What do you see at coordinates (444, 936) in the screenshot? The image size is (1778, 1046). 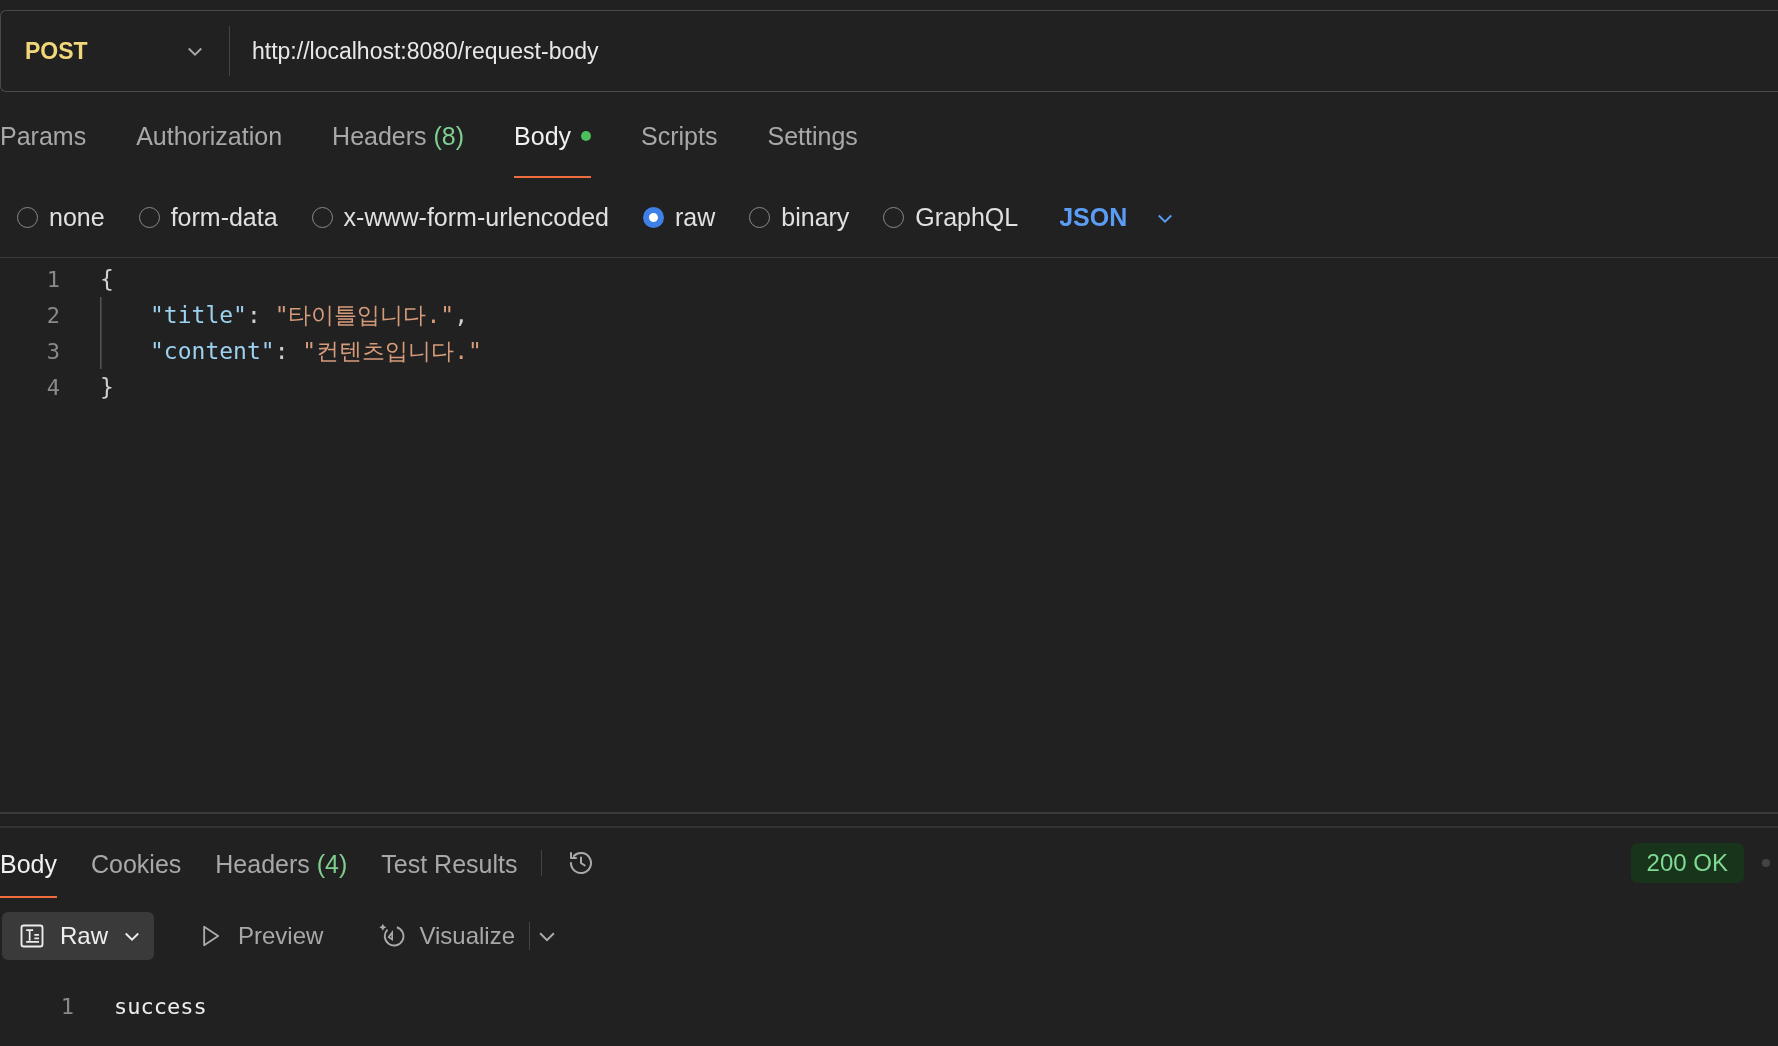 I see `view-mode-button: Visualize` at bounding box center [444, 936].